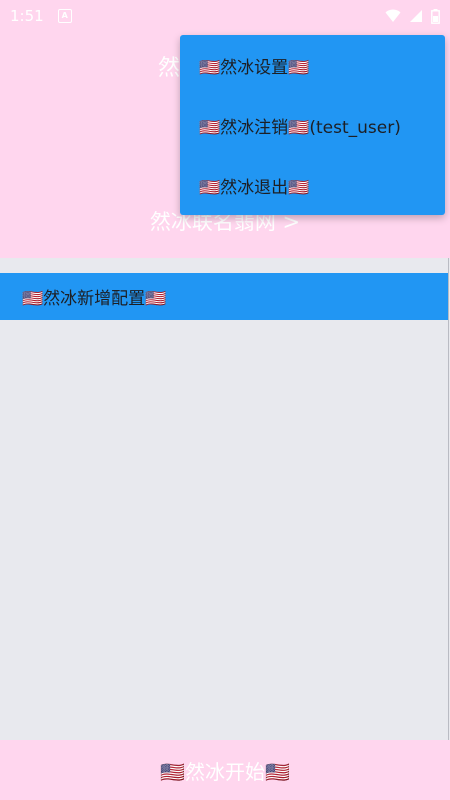 The width and height of the screenshot is (450, 800). I want to click on add-config-button: 🇺🇸然冰新增配置🇺🇸, so click(224, 296).